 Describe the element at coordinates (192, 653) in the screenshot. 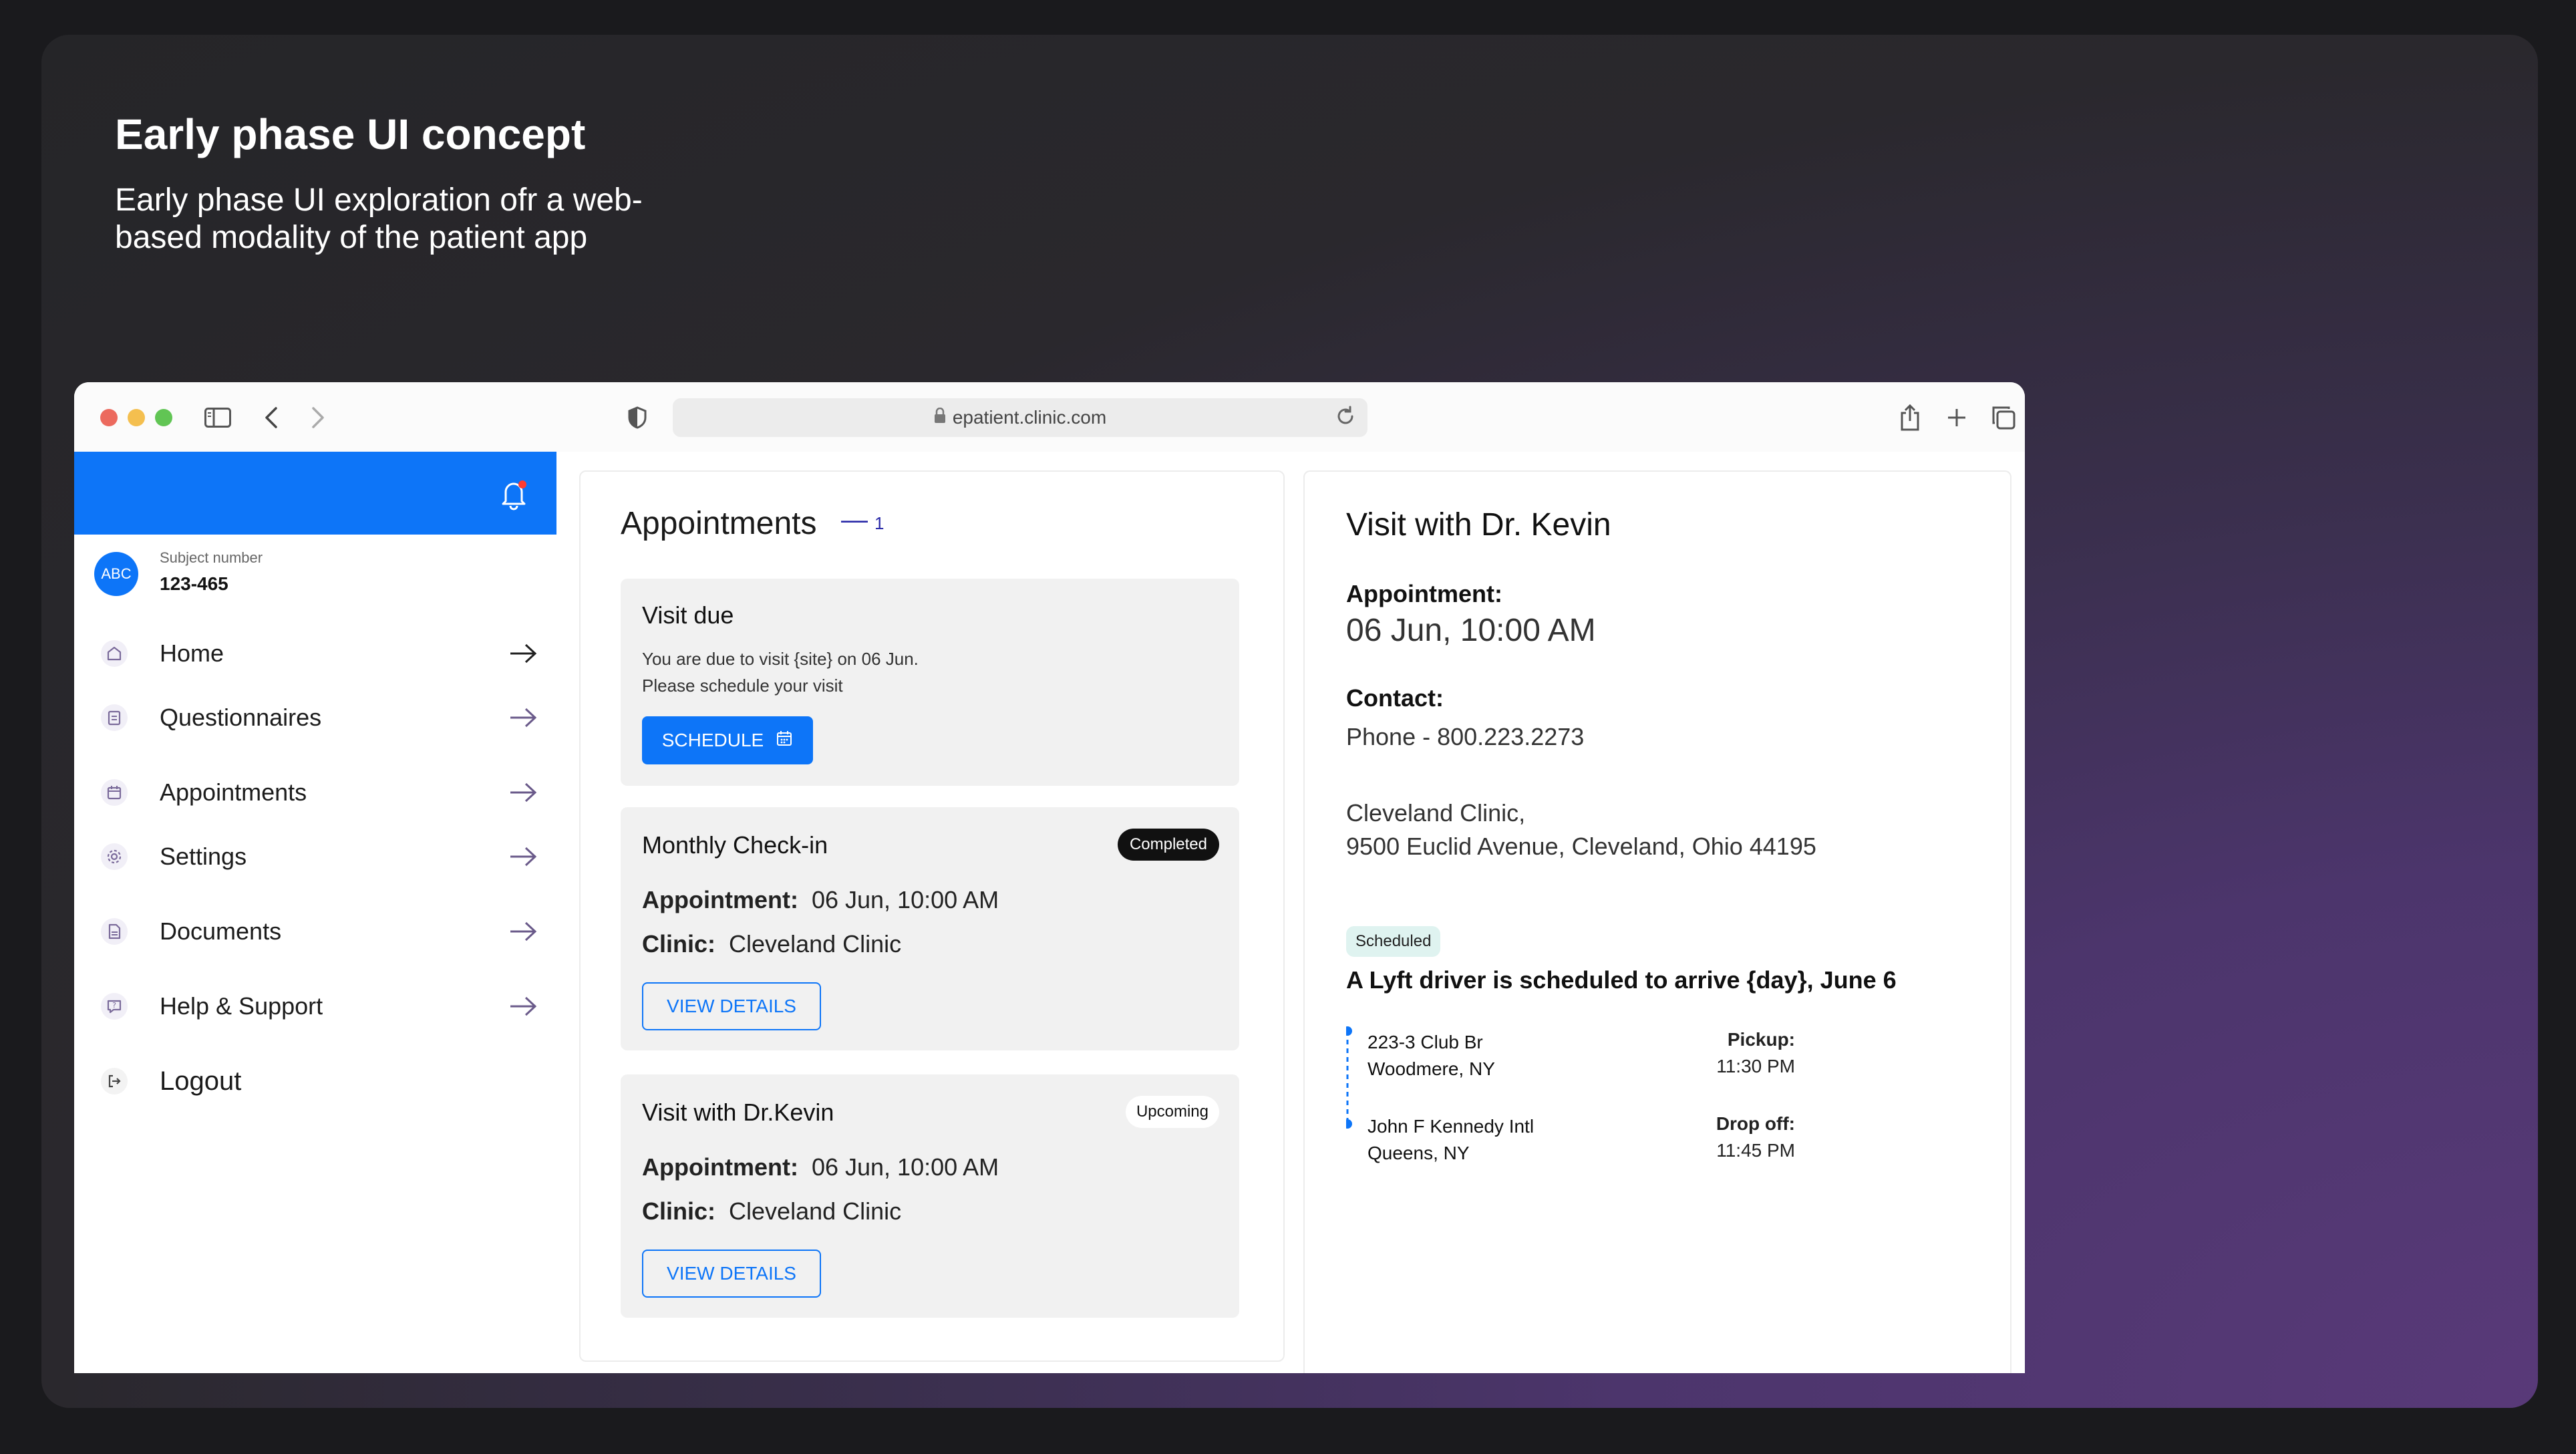

I see `sidebar-item-label: Home` at that location.